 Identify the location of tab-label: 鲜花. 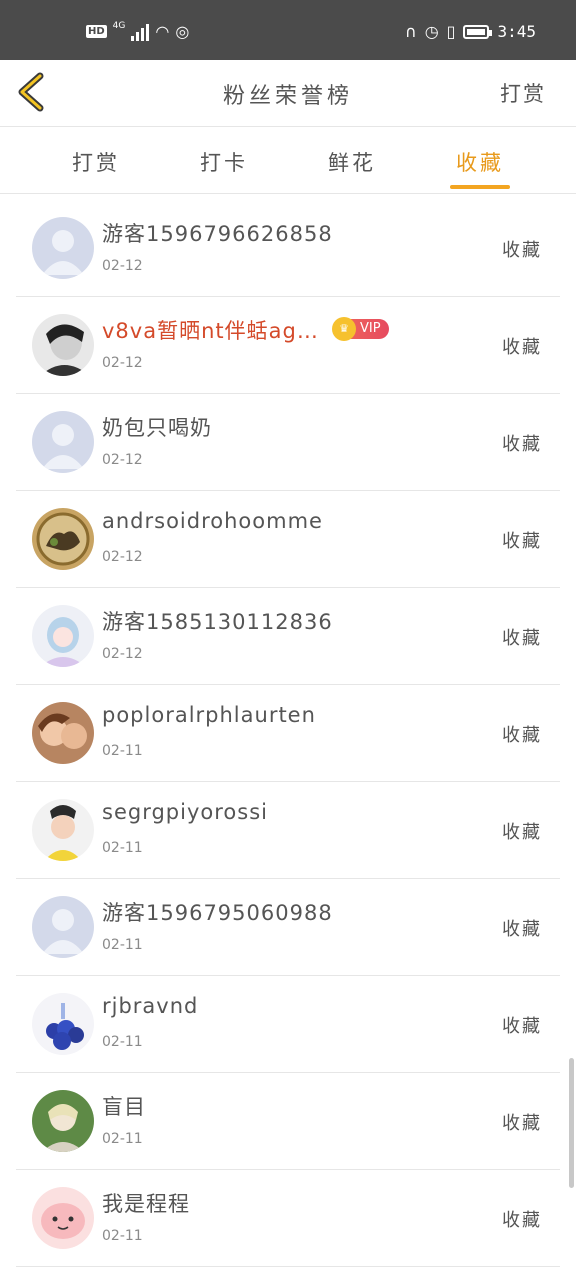
(352, 163).